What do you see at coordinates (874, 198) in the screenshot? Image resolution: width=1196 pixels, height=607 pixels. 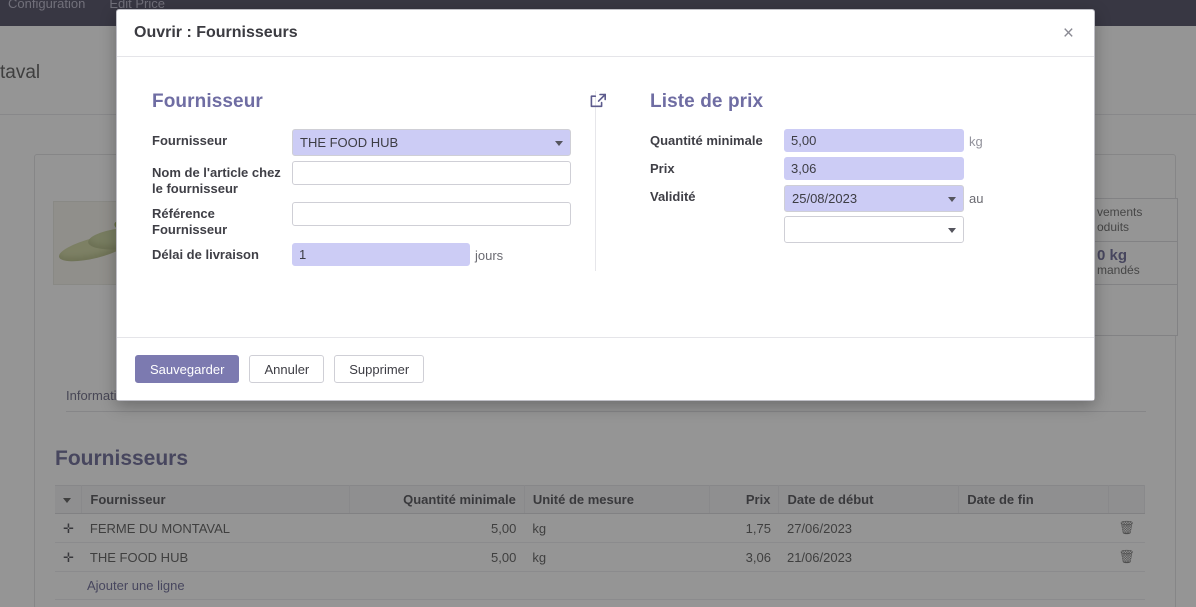 I see `validity-start-date-input: 25/08/2023` at bounding box center [874, 198].